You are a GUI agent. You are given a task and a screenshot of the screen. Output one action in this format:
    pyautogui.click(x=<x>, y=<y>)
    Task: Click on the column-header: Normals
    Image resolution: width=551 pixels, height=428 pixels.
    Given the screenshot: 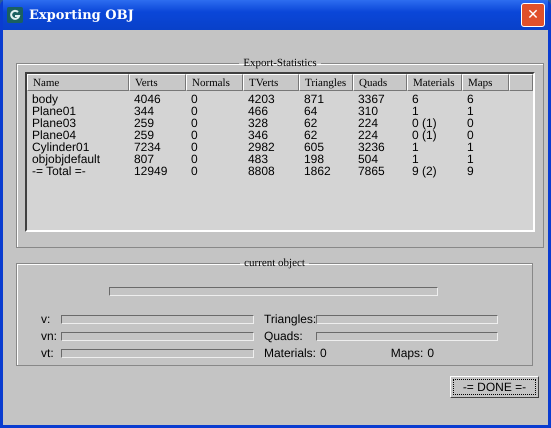 What is the action you would take?
    pyautogui.click(x=214, y=82)
    